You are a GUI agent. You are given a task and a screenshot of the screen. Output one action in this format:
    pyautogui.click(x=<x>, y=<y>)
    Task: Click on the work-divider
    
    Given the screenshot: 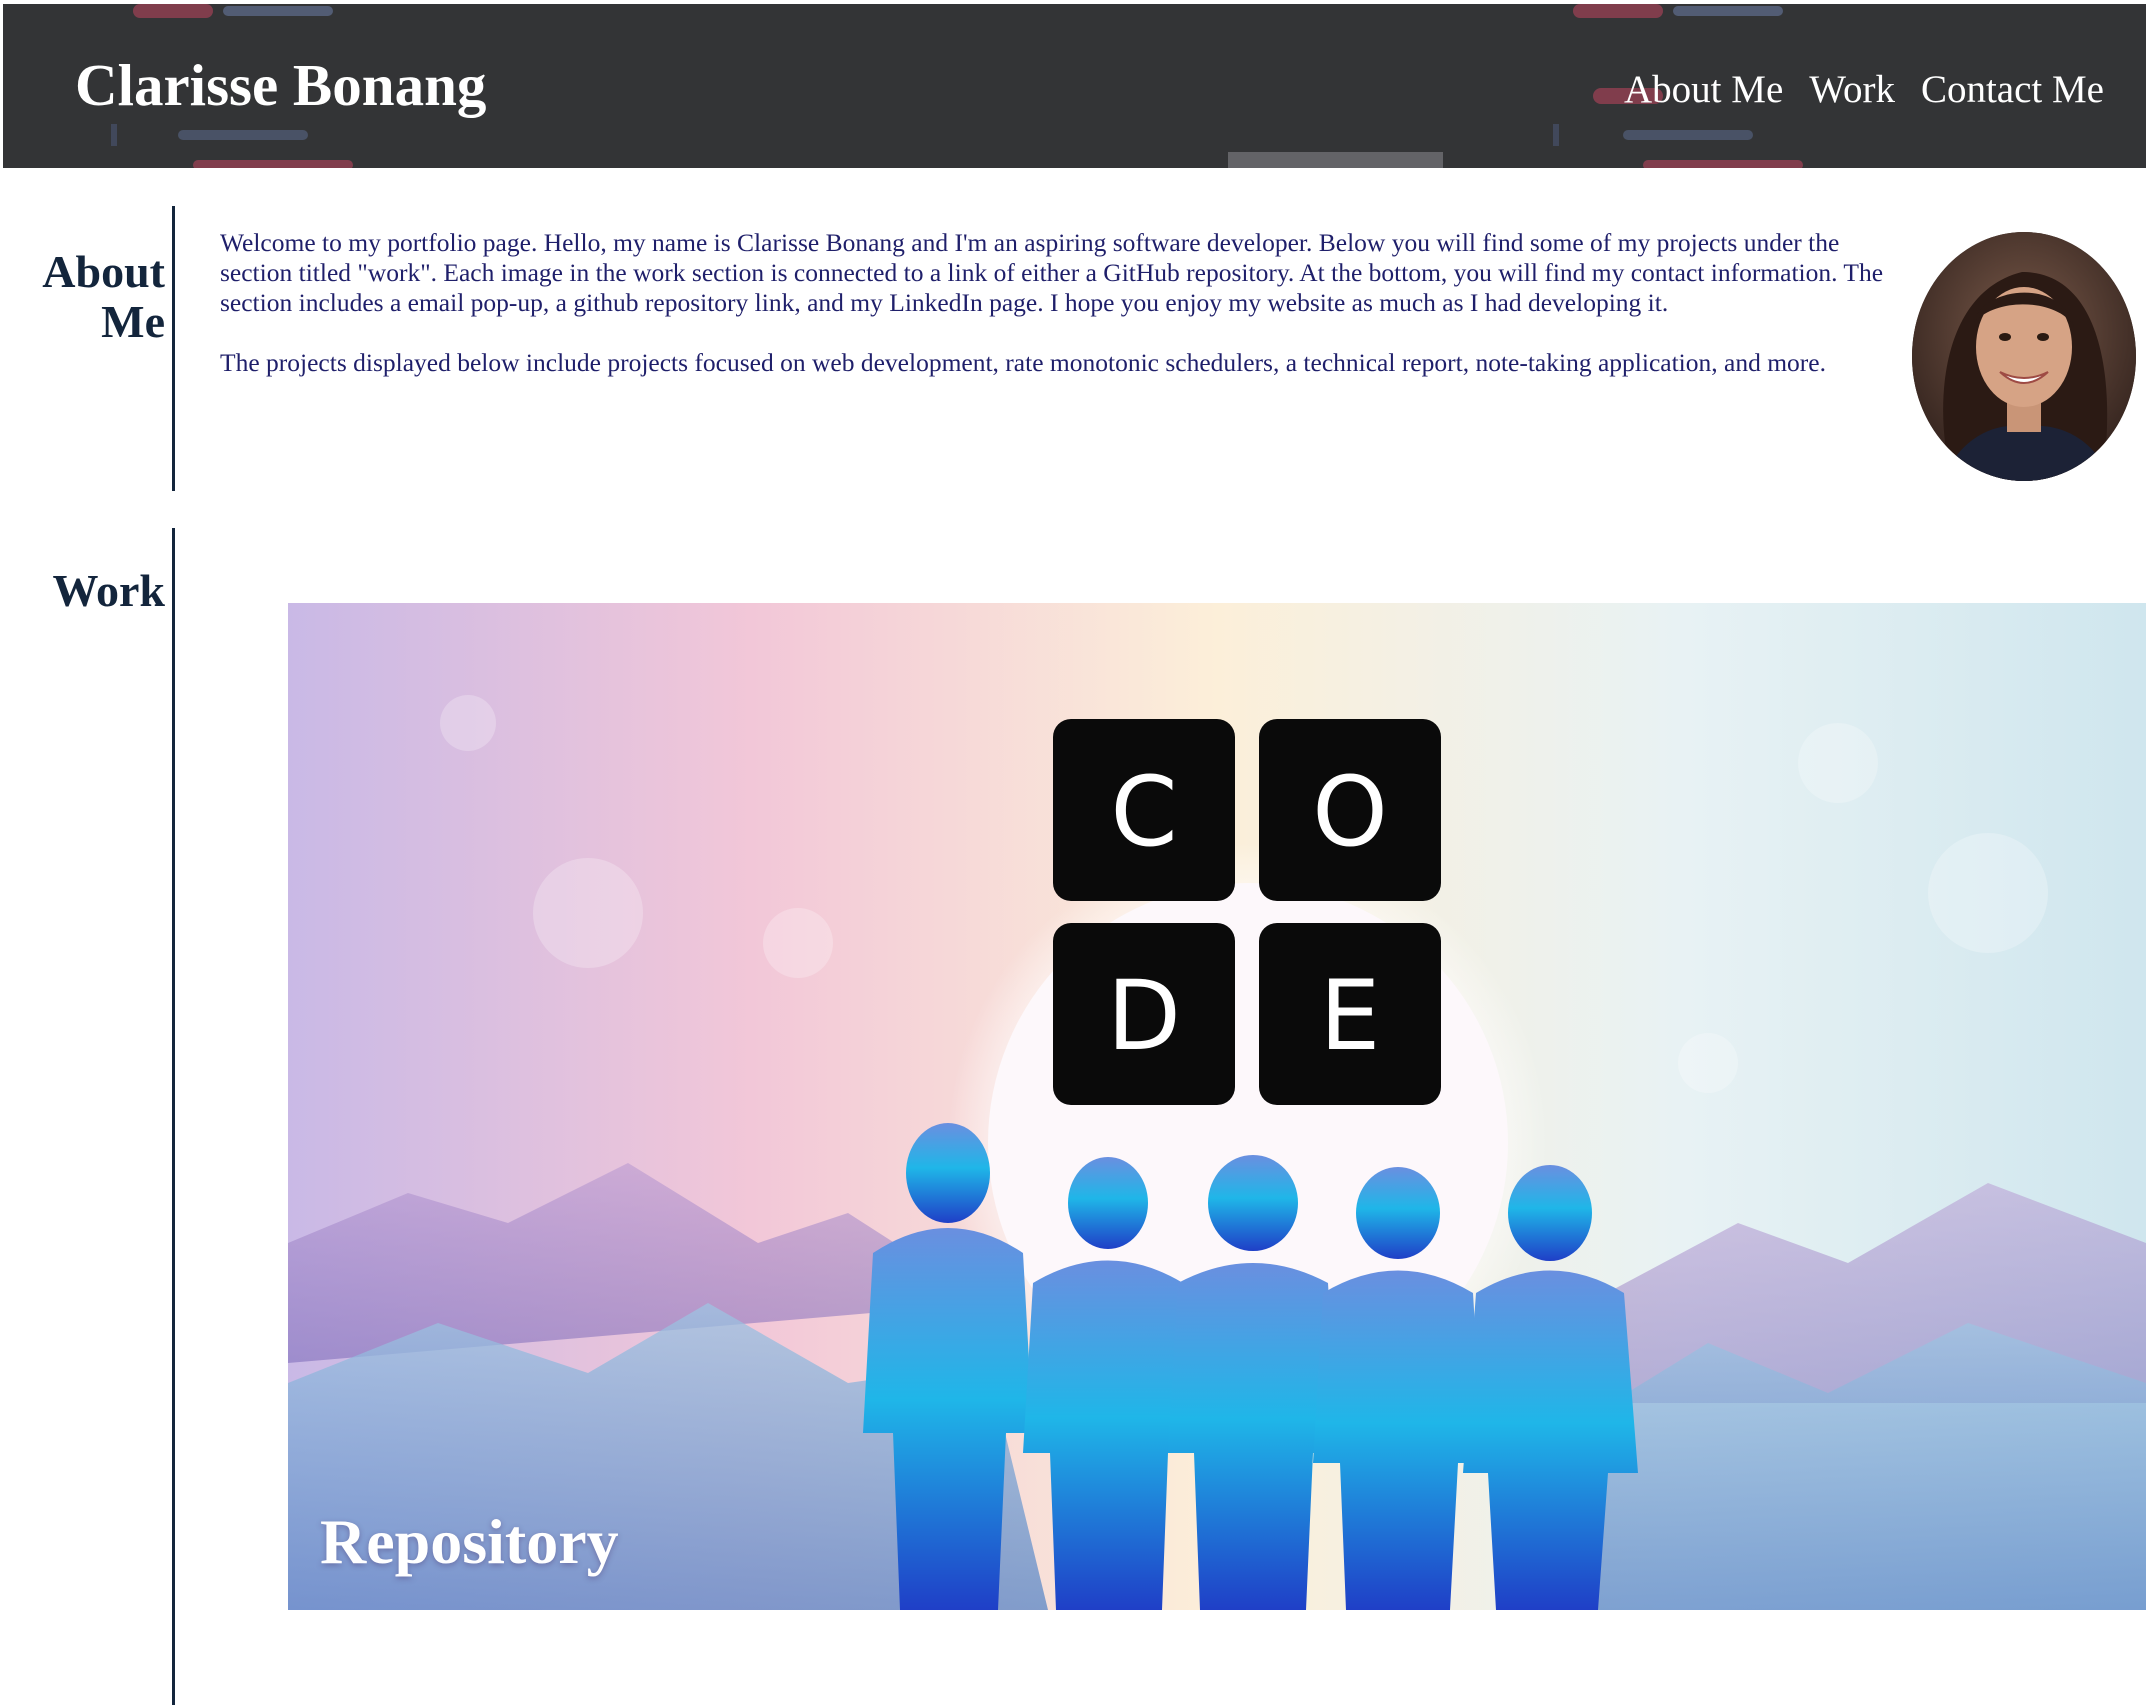 What is the action you would take?
    pyautogui.click(x=173, y=1116)
    